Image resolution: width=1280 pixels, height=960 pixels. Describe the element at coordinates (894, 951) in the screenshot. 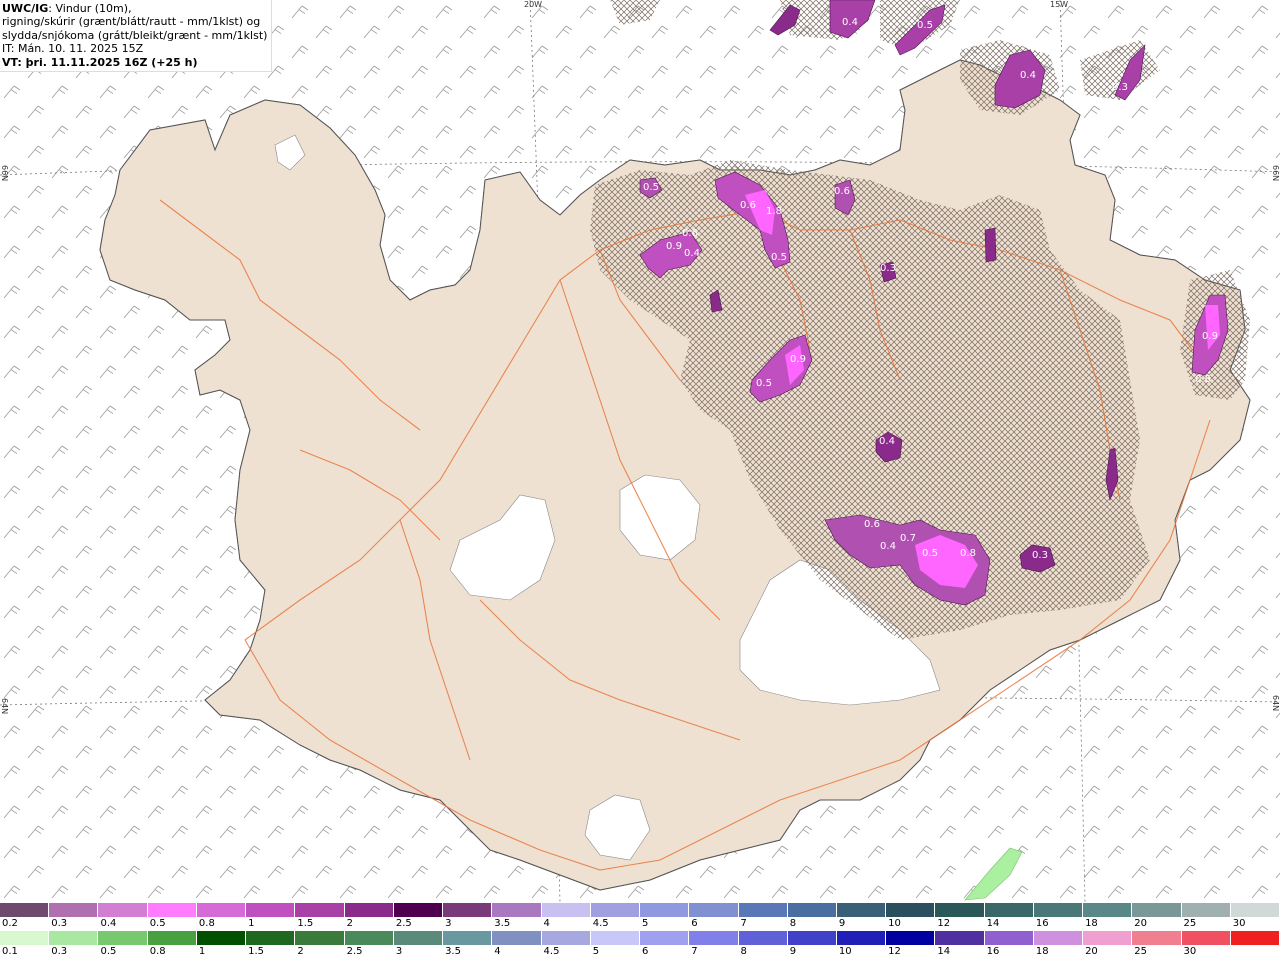

I see `rain-scale-label: 12` at that location.